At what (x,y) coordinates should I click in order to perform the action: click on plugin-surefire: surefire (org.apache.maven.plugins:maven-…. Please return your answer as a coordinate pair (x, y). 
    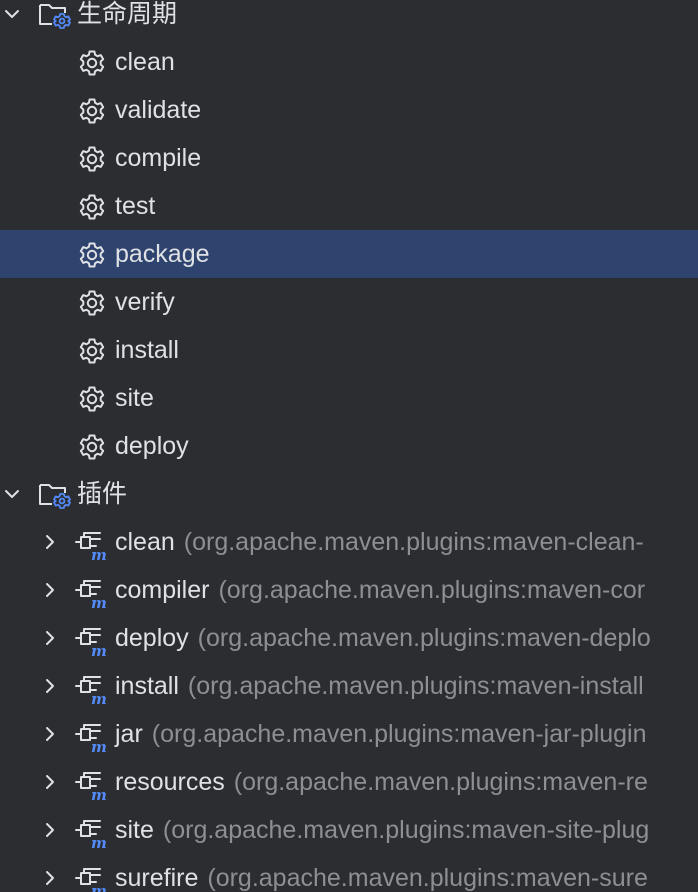
    Looking at the image, I should click on (349, 873).